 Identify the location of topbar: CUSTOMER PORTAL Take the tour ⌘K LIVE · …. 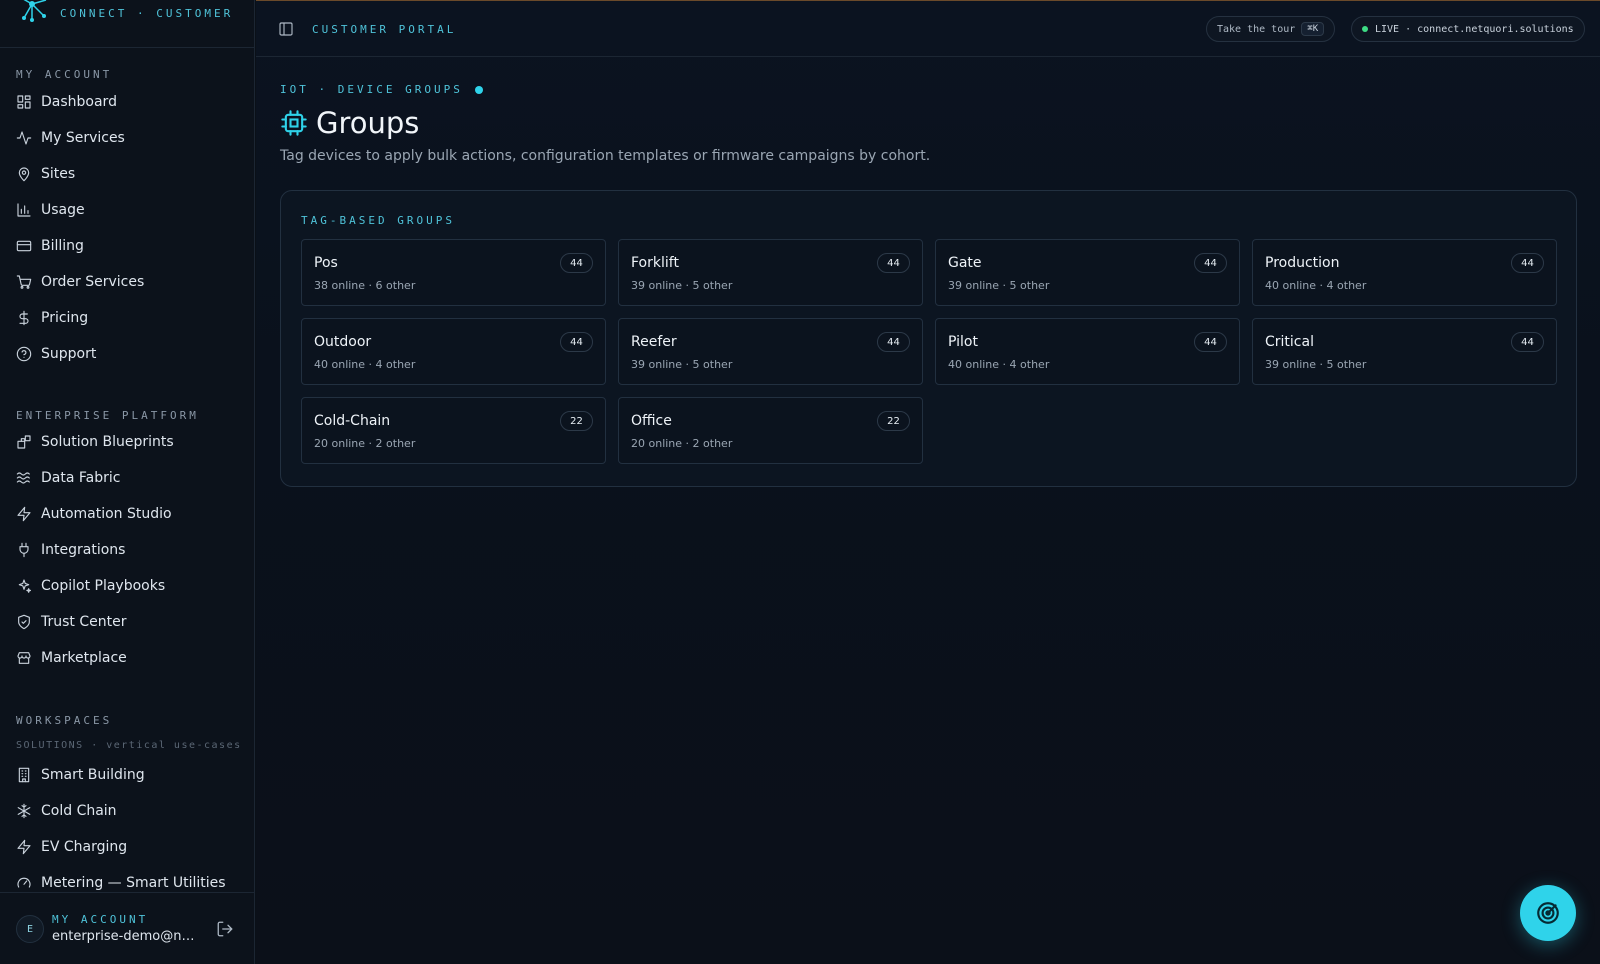
(928, 28).